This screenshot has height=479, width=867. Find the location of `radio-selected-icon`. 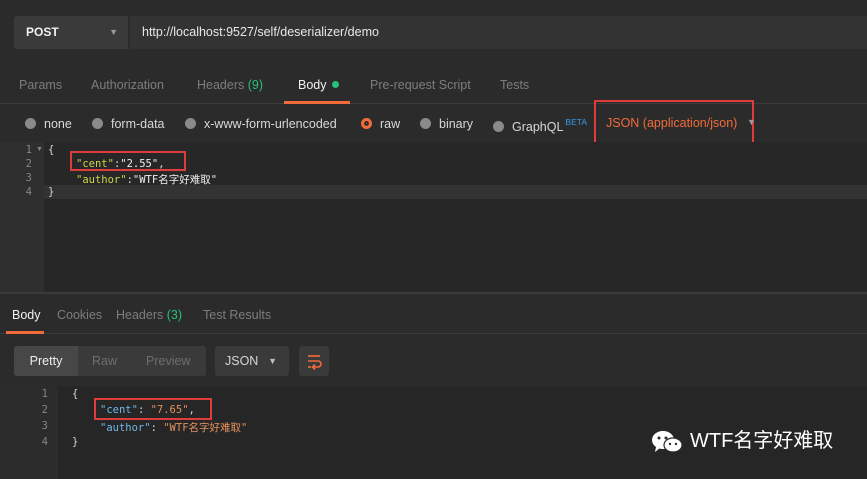

radio-selected-icon is located at coordinates (366, 123).